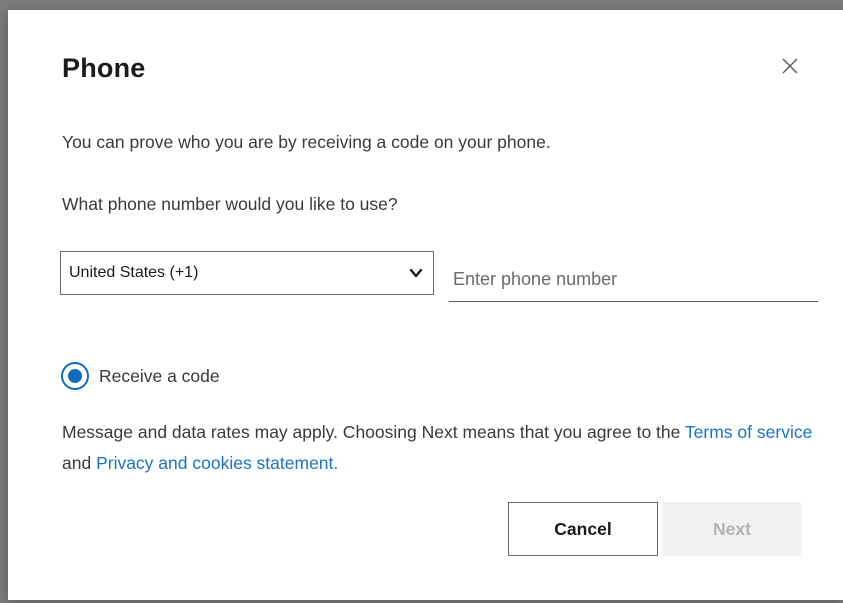  Describe the element at coordinates (247, 273) in the screenshot. I see `country-code-select: United States (+1)` at that location.